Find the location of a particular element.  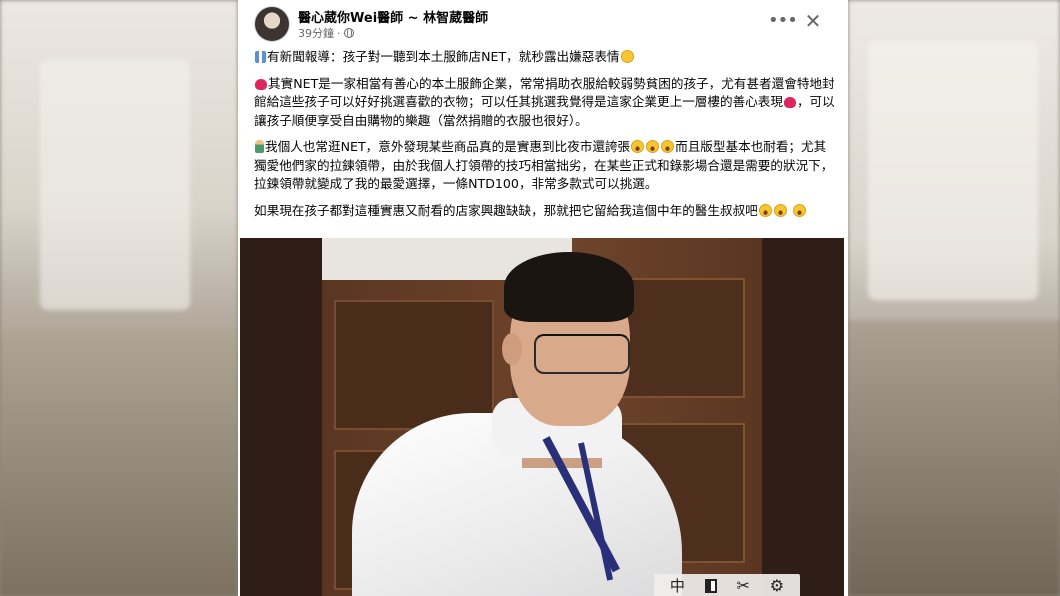

translate-icon: 中 is located at coordinates (677, 585).